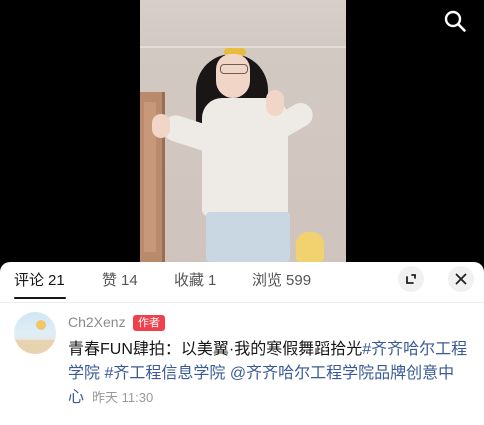  Describe the element at coordinates (310, 247) in the screenshot. I see `bear-toy` at that location.